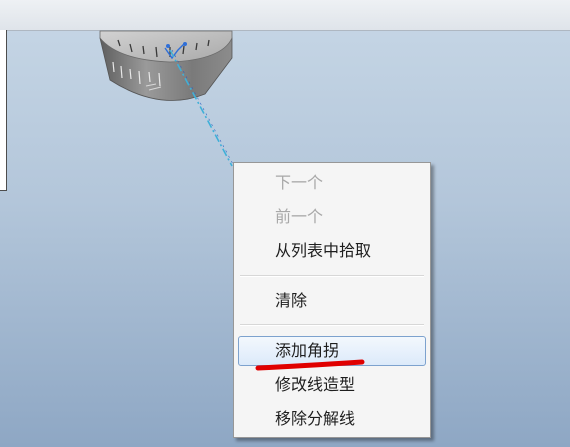 This screenshot has height=447, width=570. Describe the element at coordinates (332, 183) in the screenshot. I see `menu-item-next: 下一个` at that location.